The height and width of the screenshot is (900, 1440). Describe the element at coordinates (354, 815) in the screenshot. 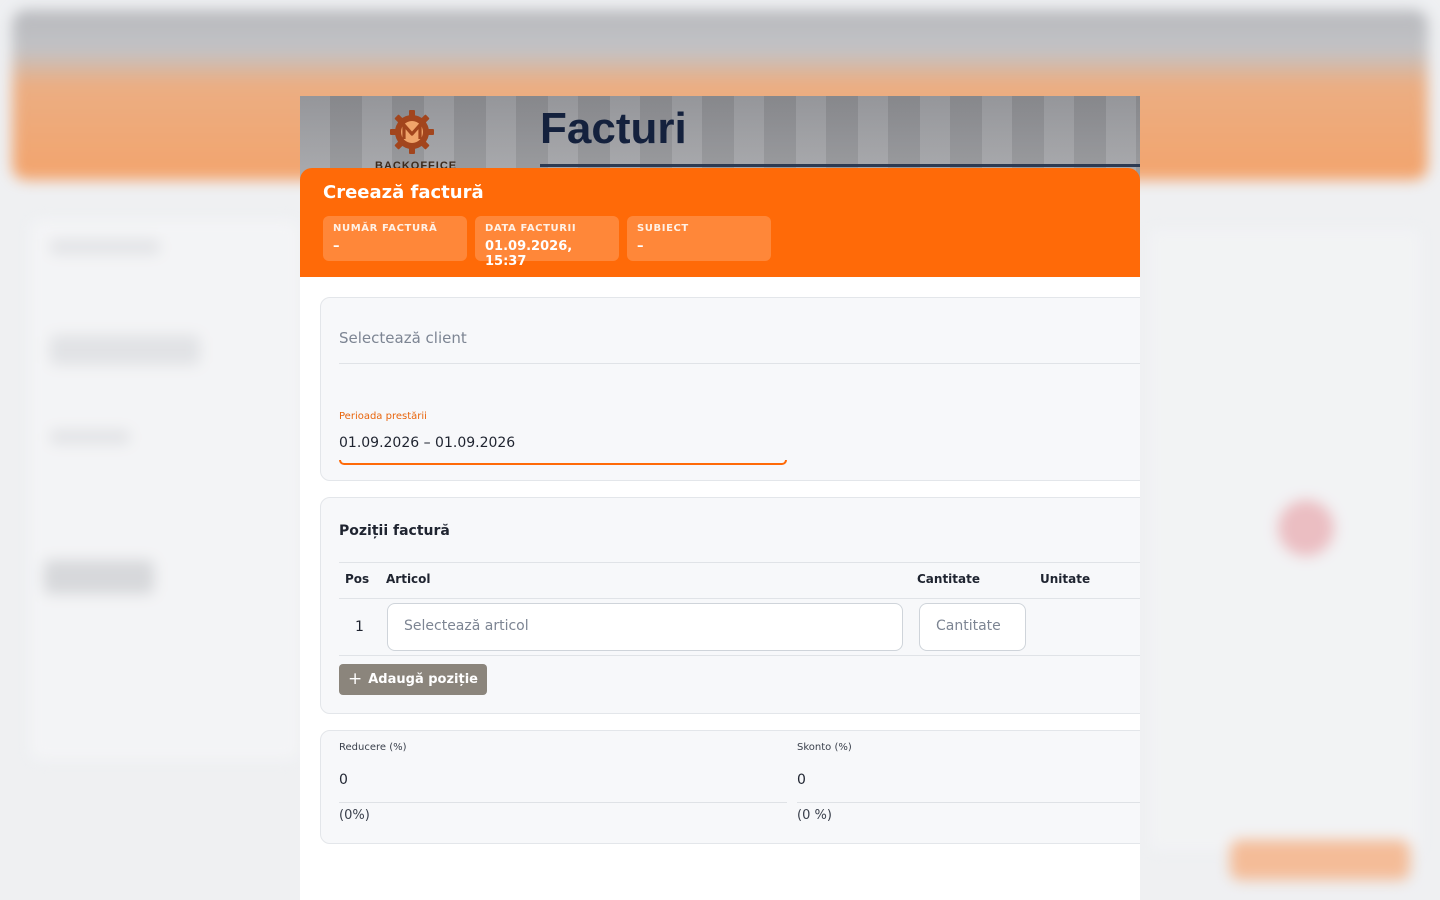

I see `reducere-hint: (0%)` at that location.